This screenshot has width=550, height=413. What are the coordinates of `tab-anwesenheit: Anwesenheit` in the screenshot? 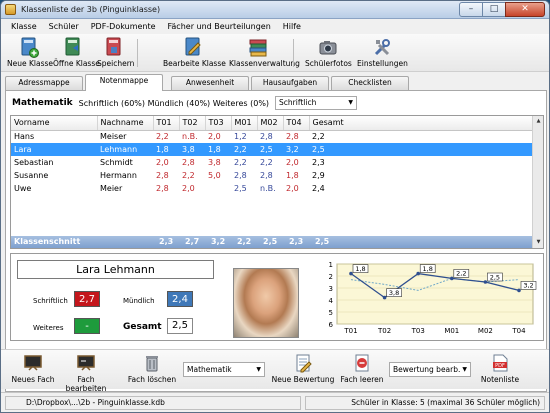 It's located at (210, 83).